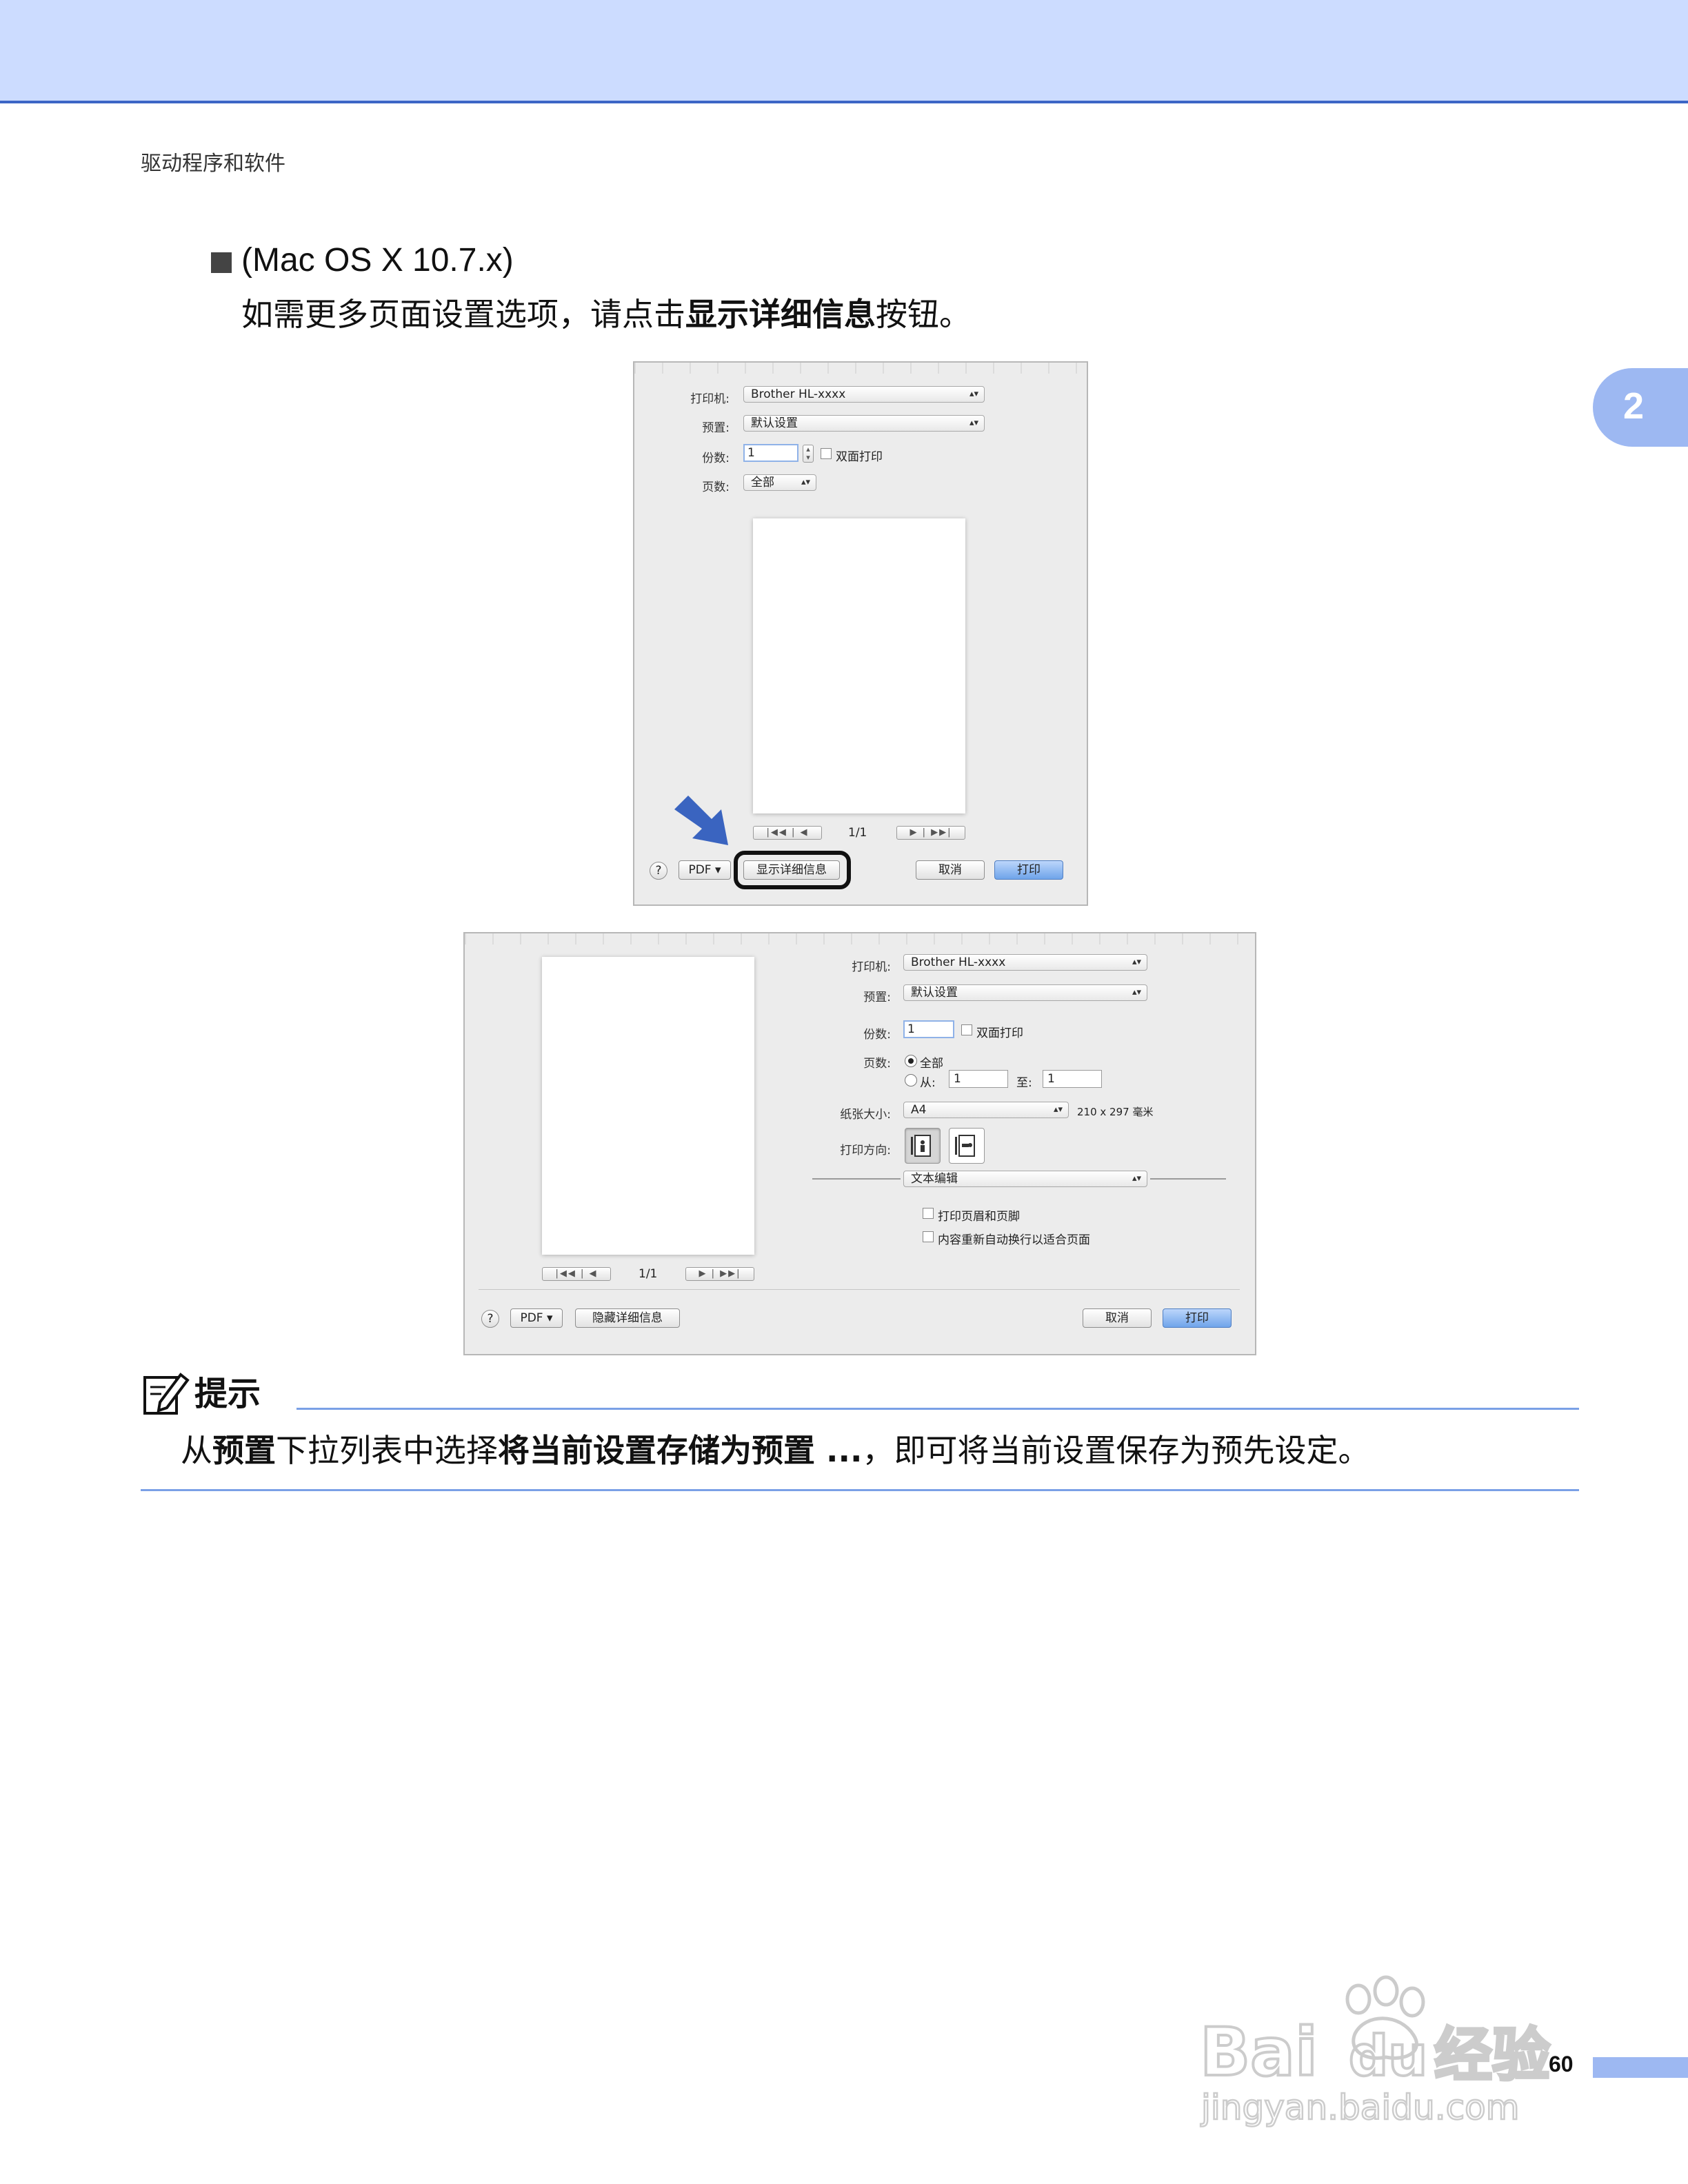 The height and width of the screenshot is (2184, 1688). What do you see at coordinates (166, 1394) in the screenshot?
I see `note-pencil-icon` at bounding box center [166, 1394].